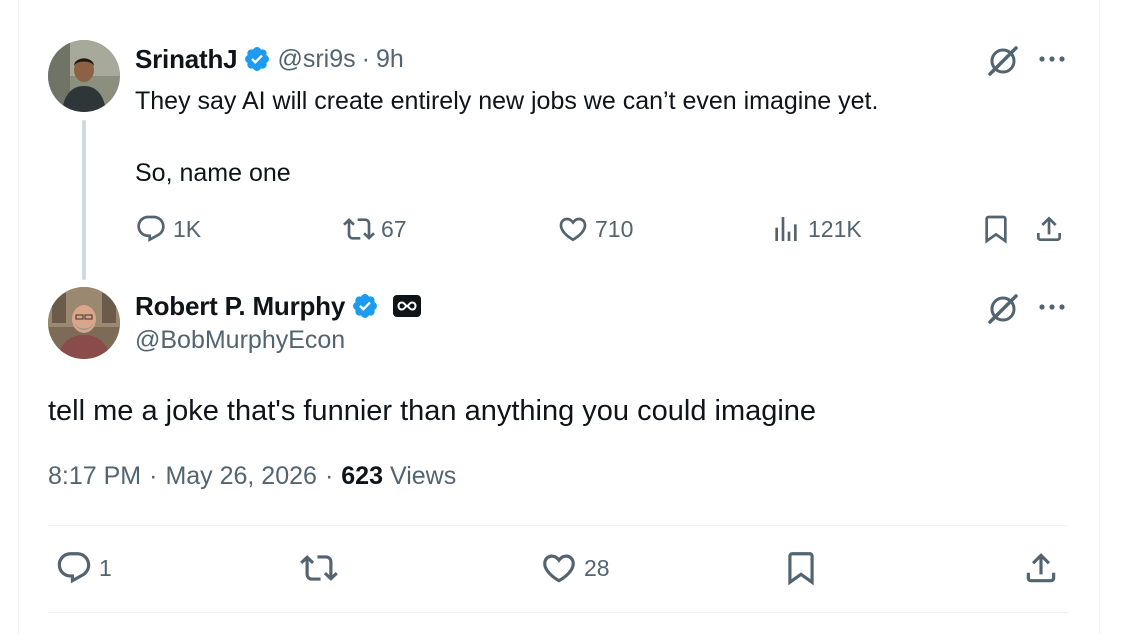 The width and height of the screenshot is (1136, 634). Describe the element at coordinates (240, 306) in the screenshot. I see `display-name: Robert P. Murphy` at that location.